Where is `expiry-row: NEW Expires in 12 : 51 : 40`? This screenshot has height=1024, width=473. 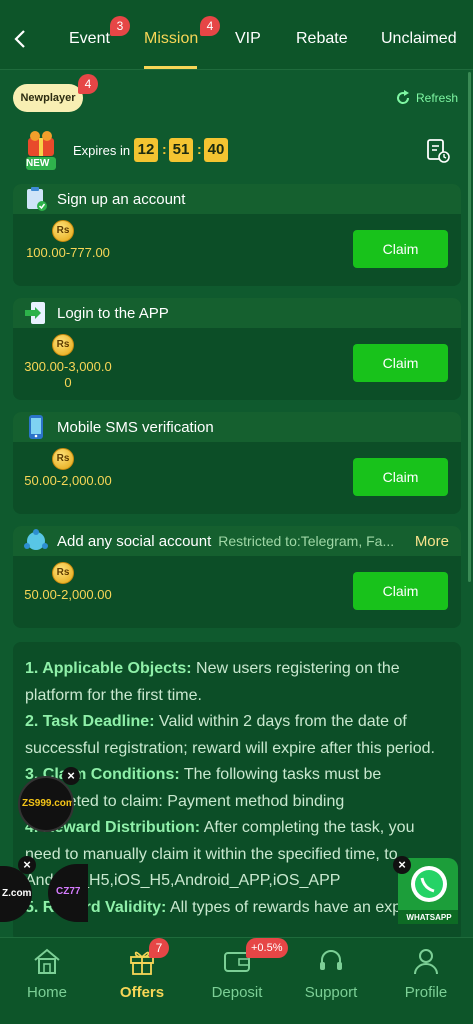 expiry-row: NEW Expires in 12 : 51 : 40 is located at coordinates (239, 150).